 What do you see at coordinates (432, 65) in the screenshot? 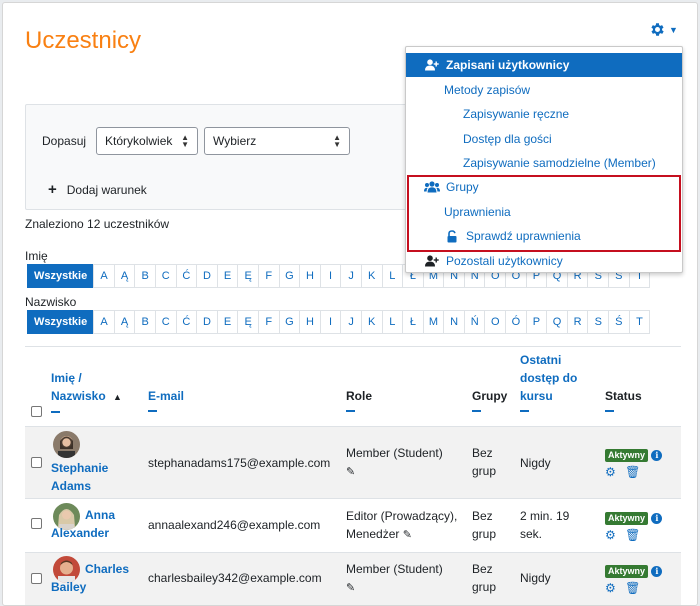
I see `add-user-icon` at bounding box center [432, 65].